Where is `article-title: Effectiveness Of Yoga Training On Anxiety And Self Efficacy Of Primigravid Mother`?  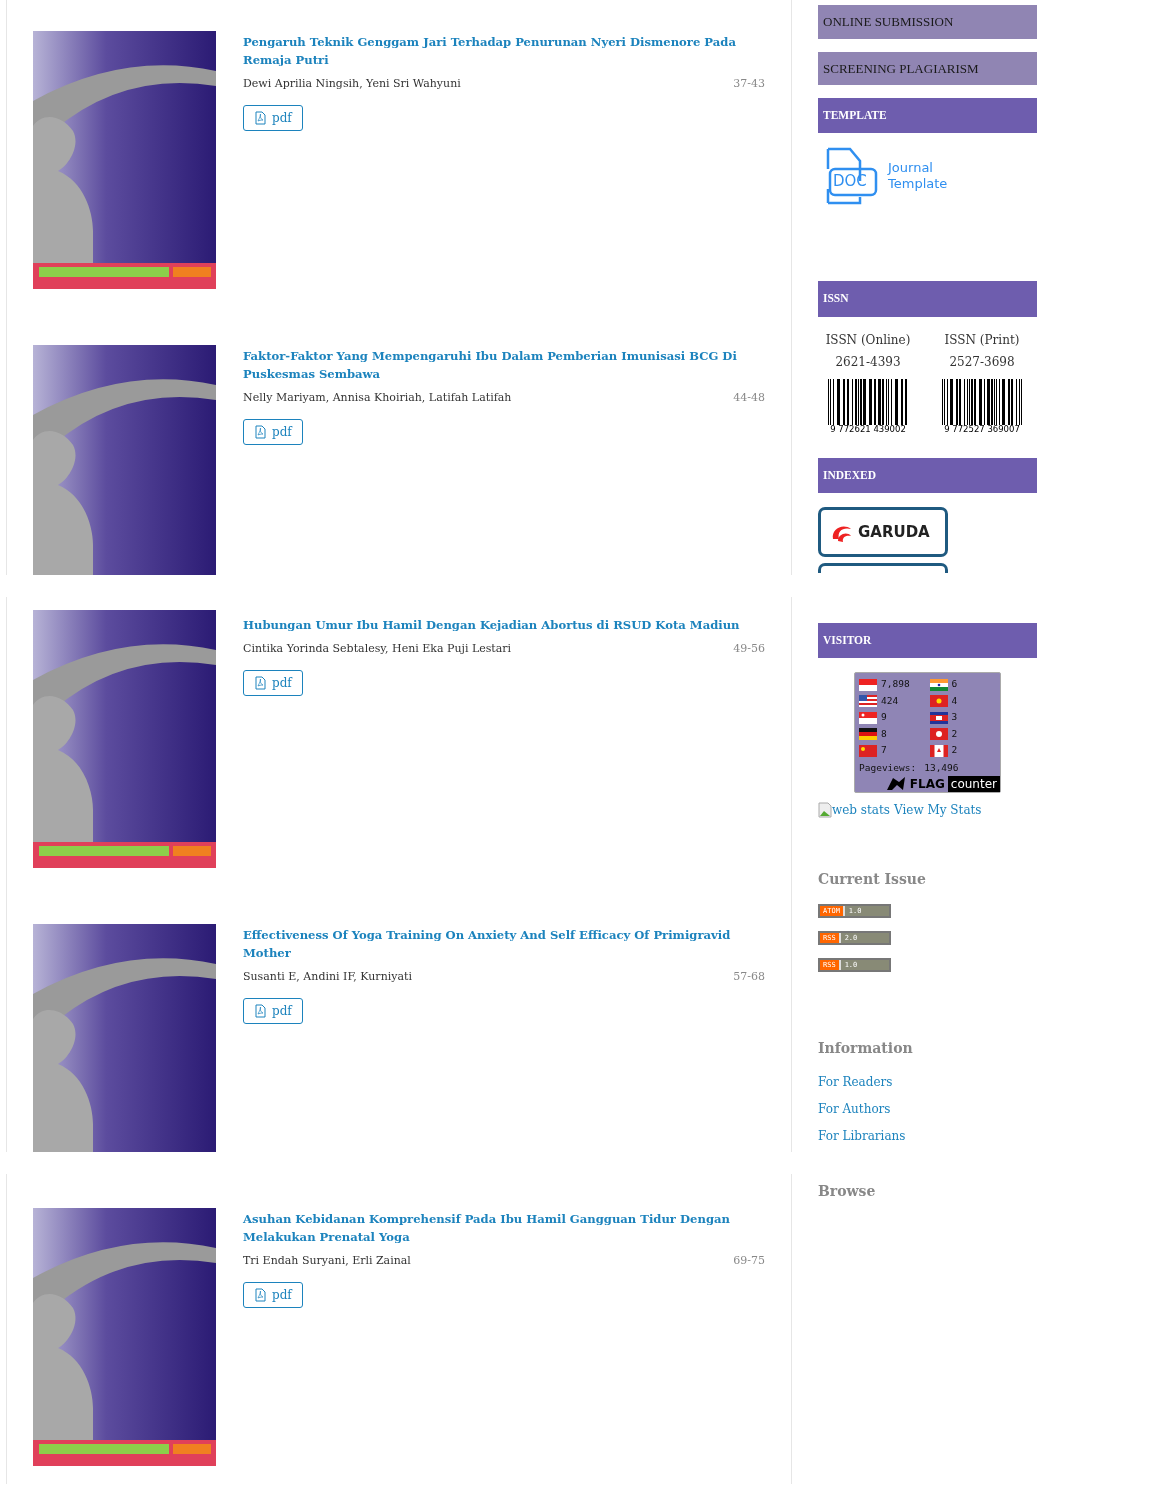
article-title: Effectiveness Of Yoga Training On Anxiety And Self Efficacy Of Primigravid Mother is located at coordinates (504, 944).